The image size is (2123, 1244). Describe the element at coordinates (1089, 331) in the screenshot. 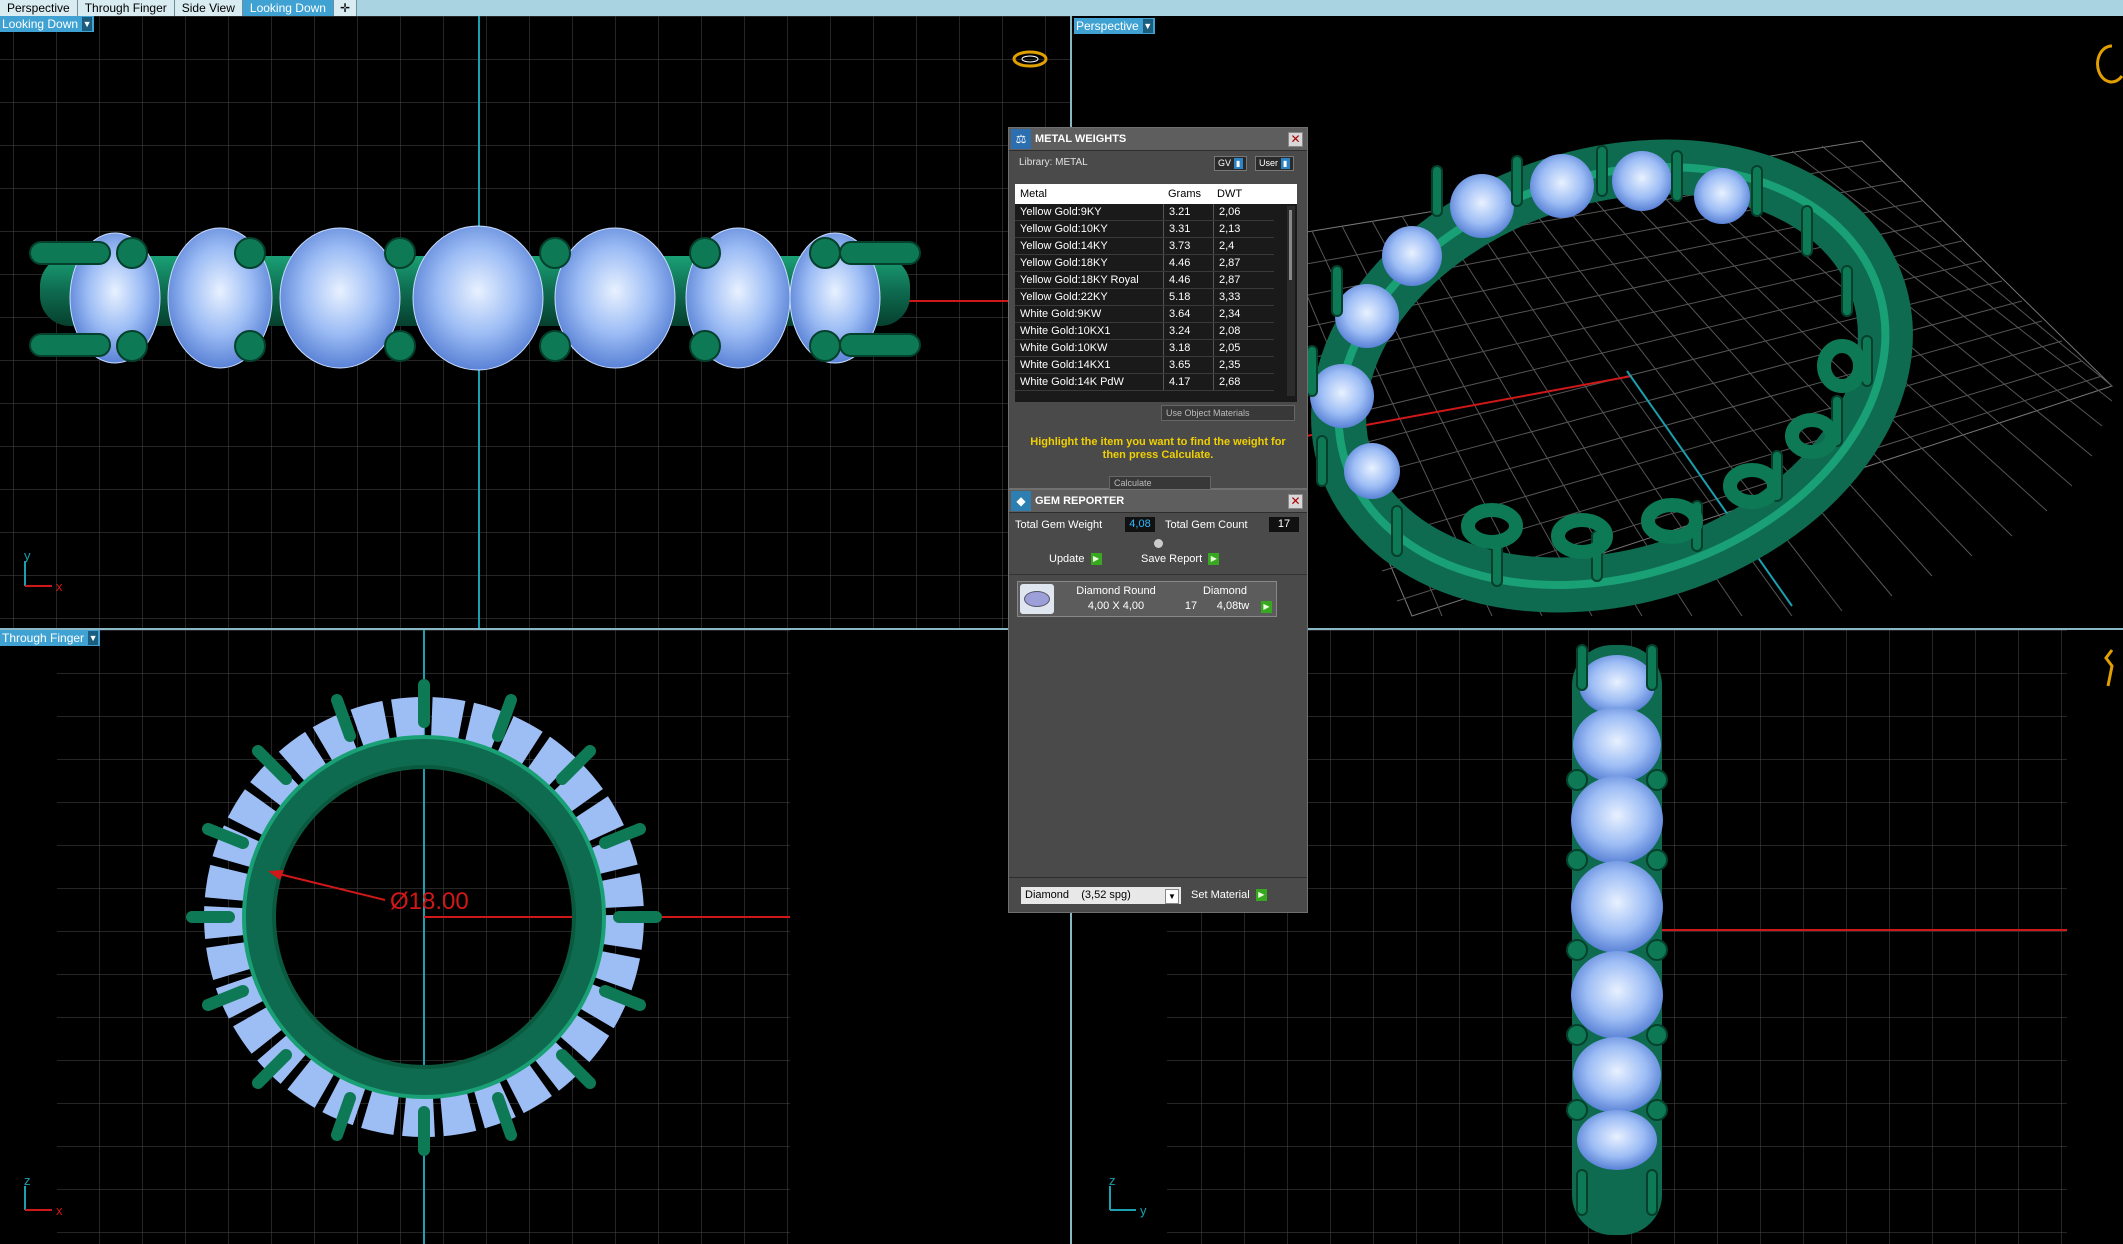

I see `metal-name: White Gold:10KX1` at that location.